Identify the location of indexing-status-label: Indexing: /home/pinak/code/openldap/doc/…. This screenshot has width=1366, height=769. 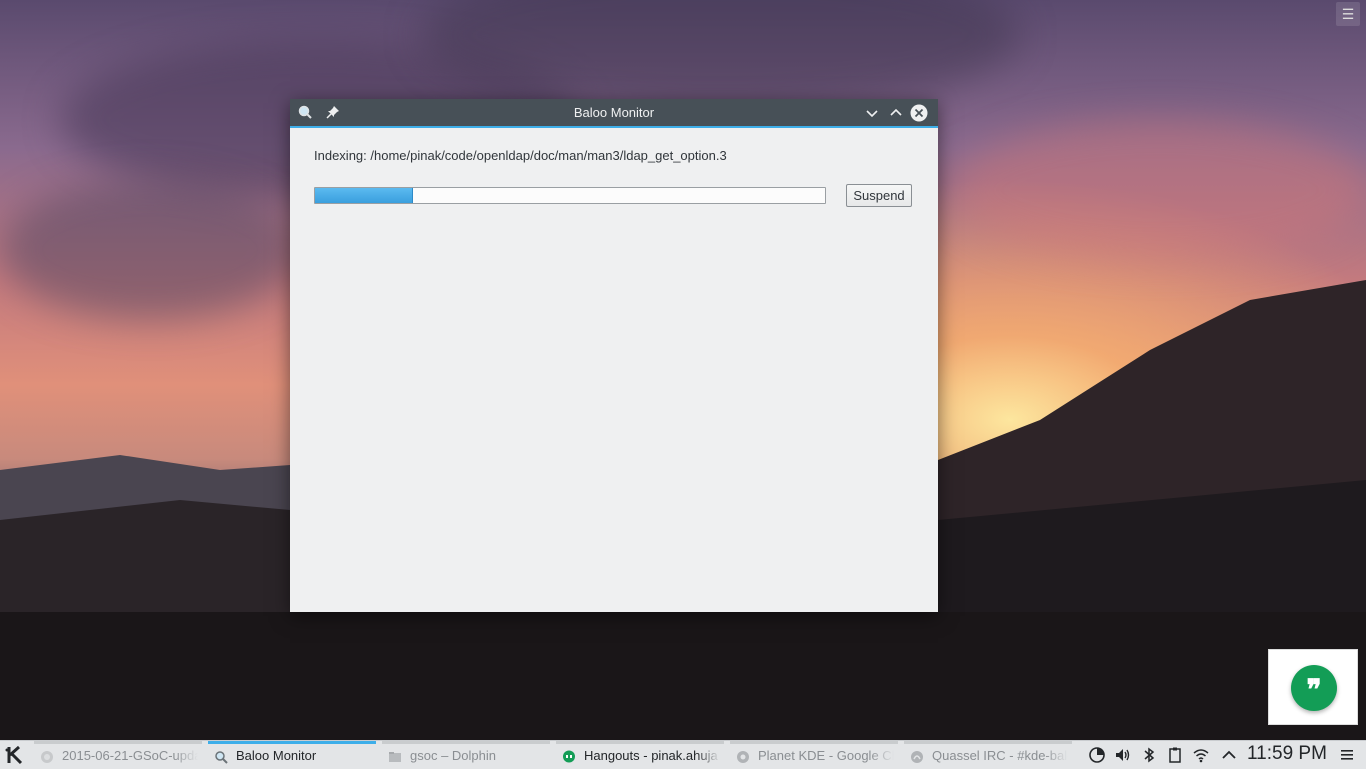
(520, 155).